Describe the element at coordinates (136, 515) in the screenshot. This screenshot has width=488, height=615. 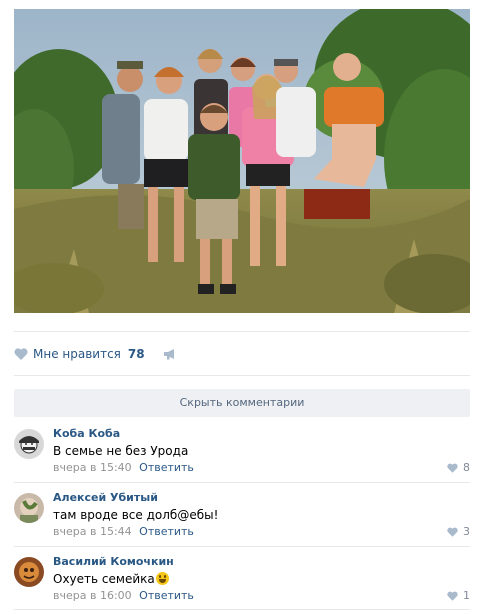
I see `comment-text: там вроде все долб@ебы!` at that location.